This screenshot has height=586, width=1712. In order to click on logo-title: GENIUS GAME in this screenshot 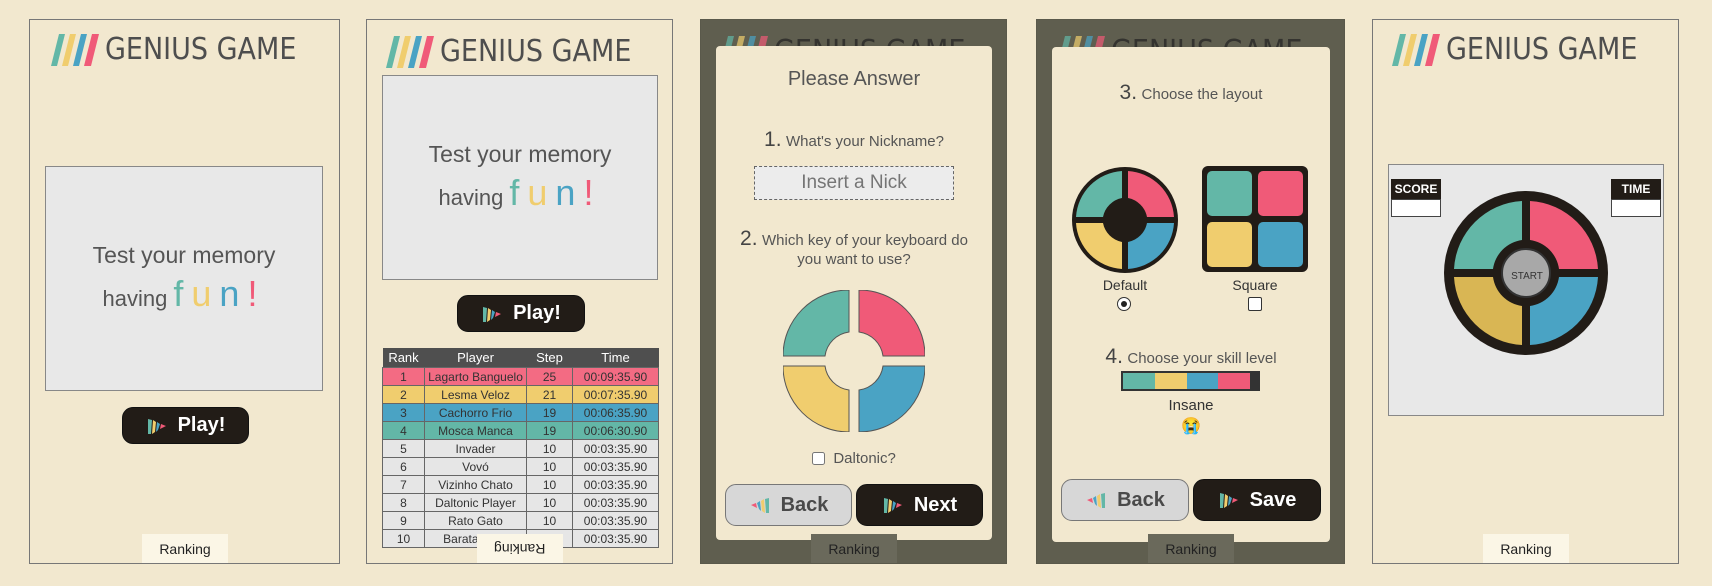, I will do `click(536, 51)`.